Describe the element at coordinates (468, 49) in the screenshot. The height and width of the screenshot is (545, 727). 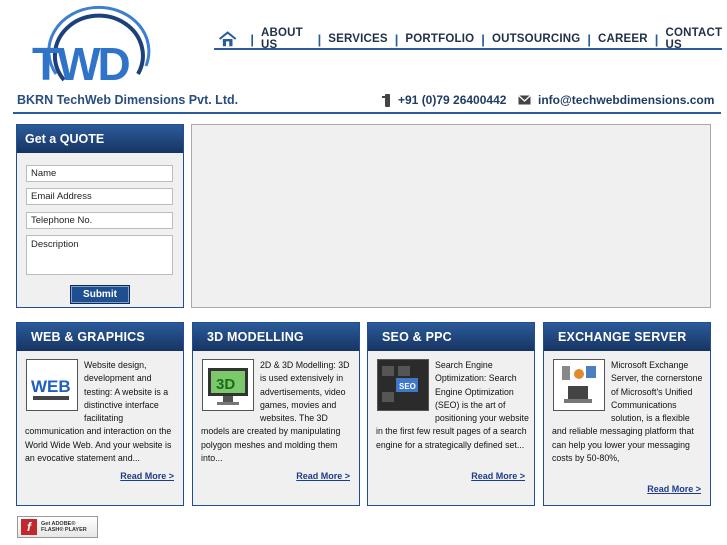
I see `nav-underline` at that location.